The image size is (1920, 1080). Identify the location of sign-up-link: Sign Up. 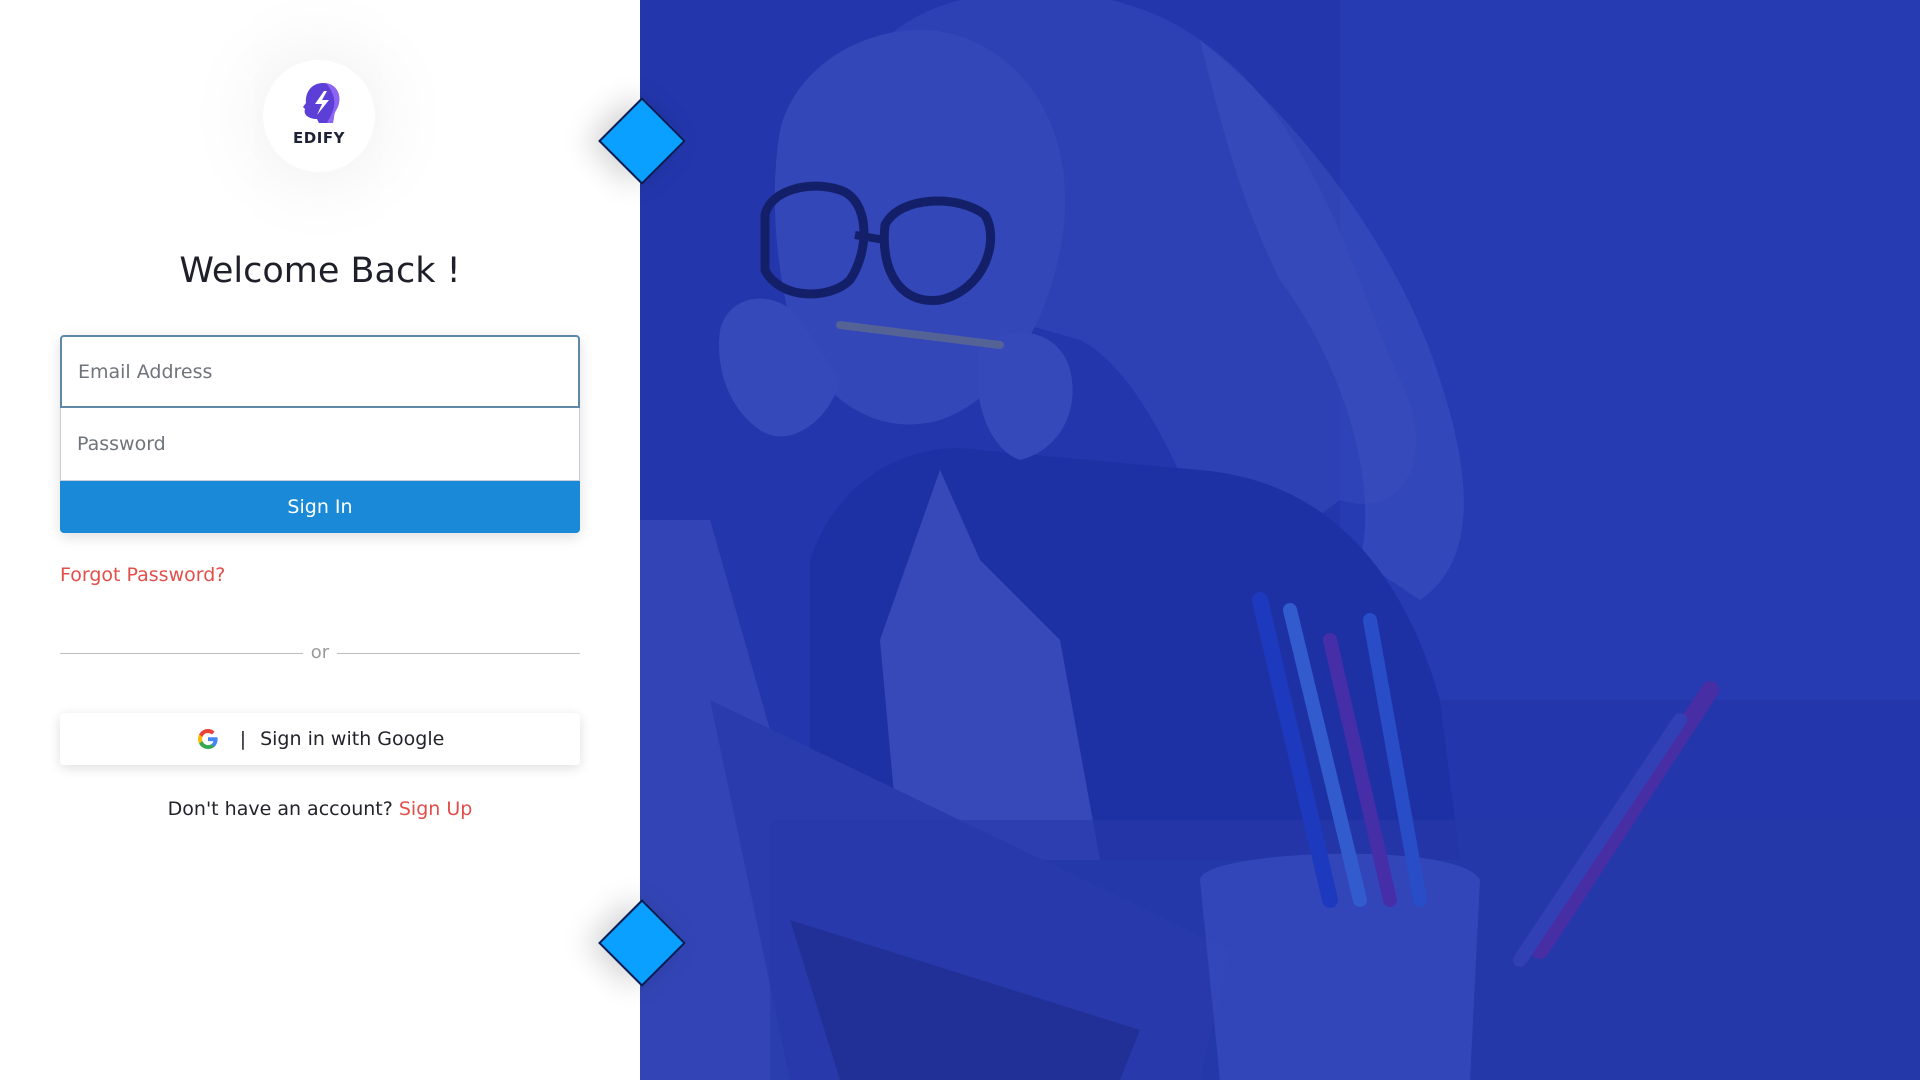
(435, 809).